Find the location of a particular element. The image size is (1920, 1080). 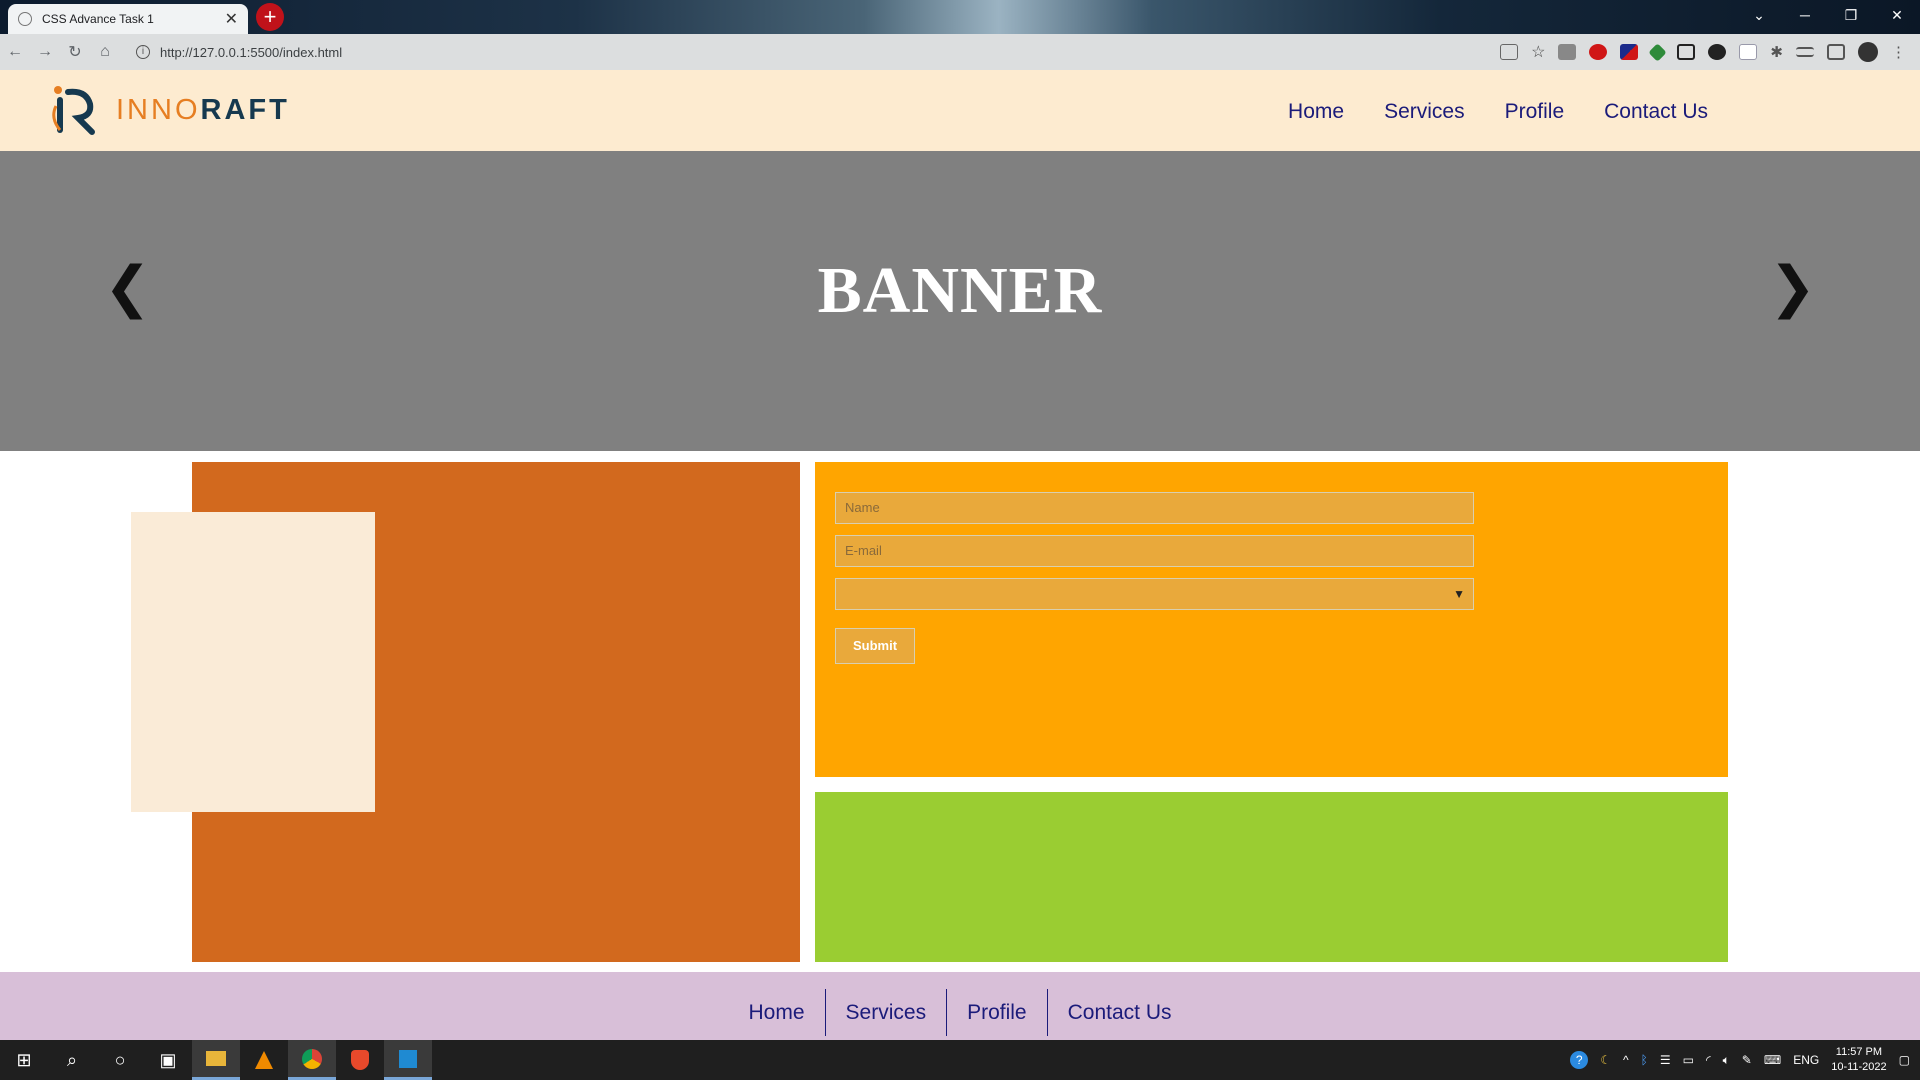

minimize-icon: ─ is located at coordinates (1805, 15).